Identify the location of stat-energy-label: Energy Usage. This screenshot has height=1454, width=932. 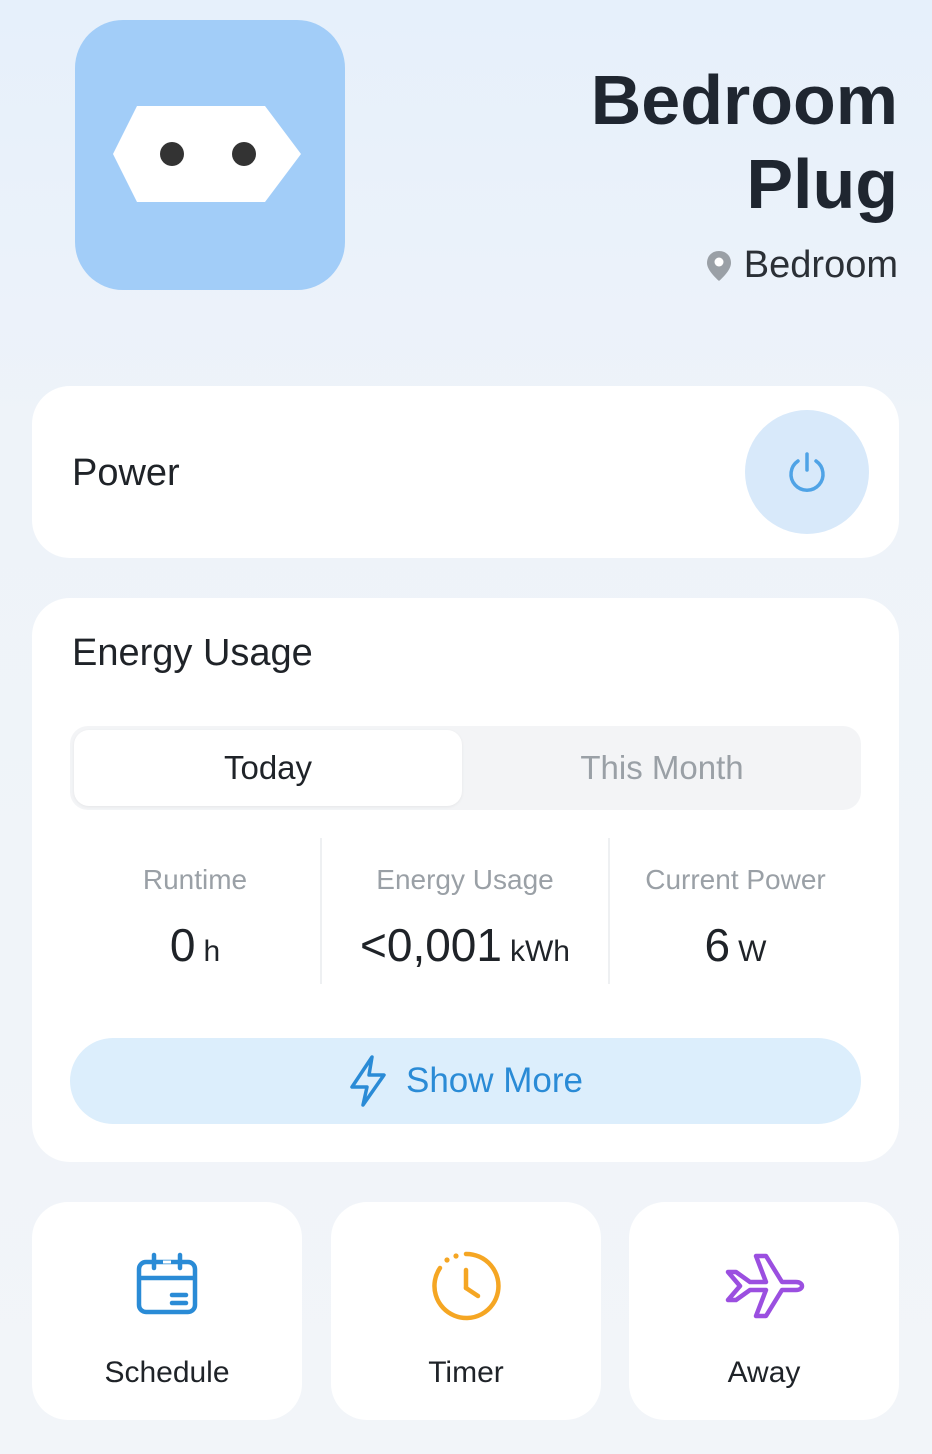
(465, 879).